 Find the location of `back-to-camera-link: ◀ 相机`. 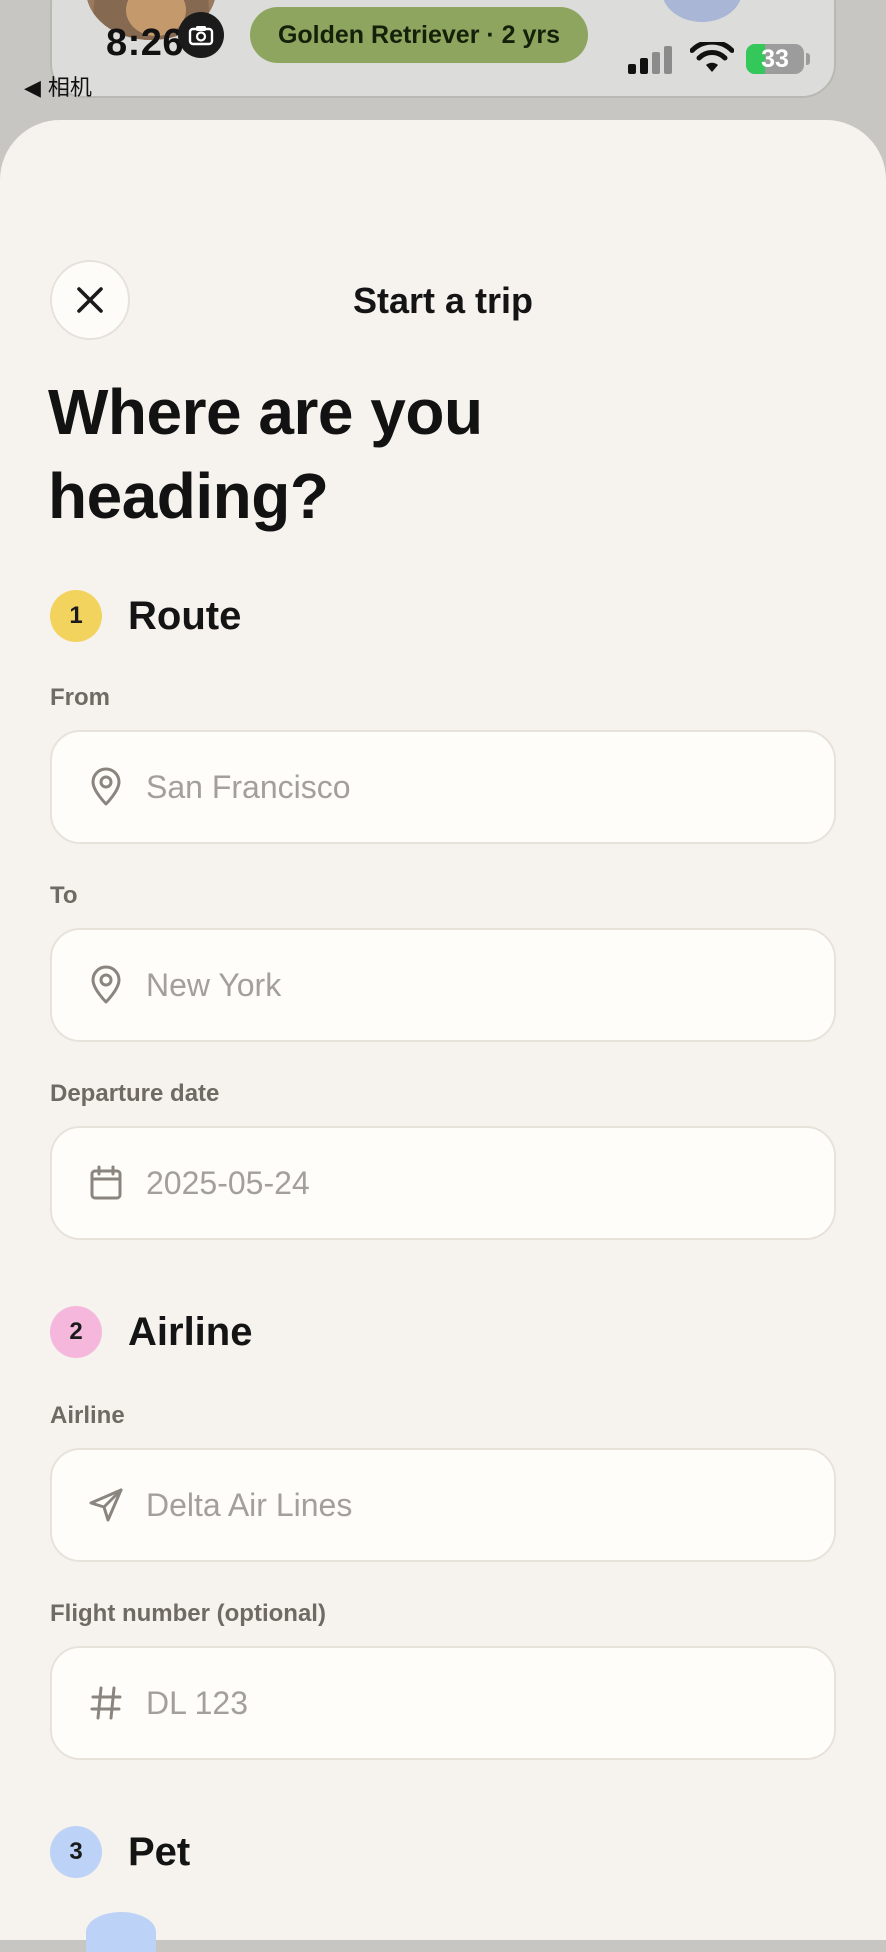

back-to-camera-link: ◀ 相机 is located at coordinates (58, 86).